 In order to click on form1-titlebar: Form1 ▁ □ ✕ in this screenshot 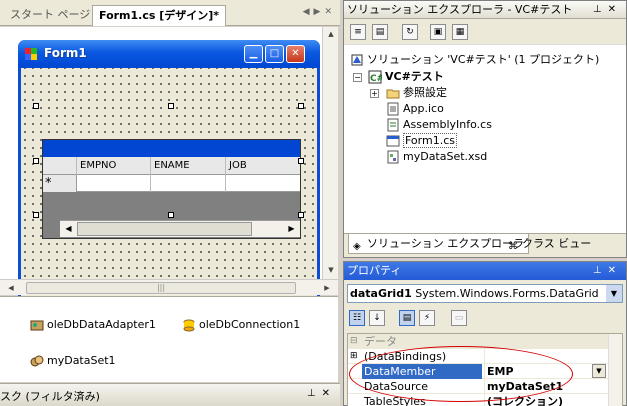, I will do `click(169, 54)`.